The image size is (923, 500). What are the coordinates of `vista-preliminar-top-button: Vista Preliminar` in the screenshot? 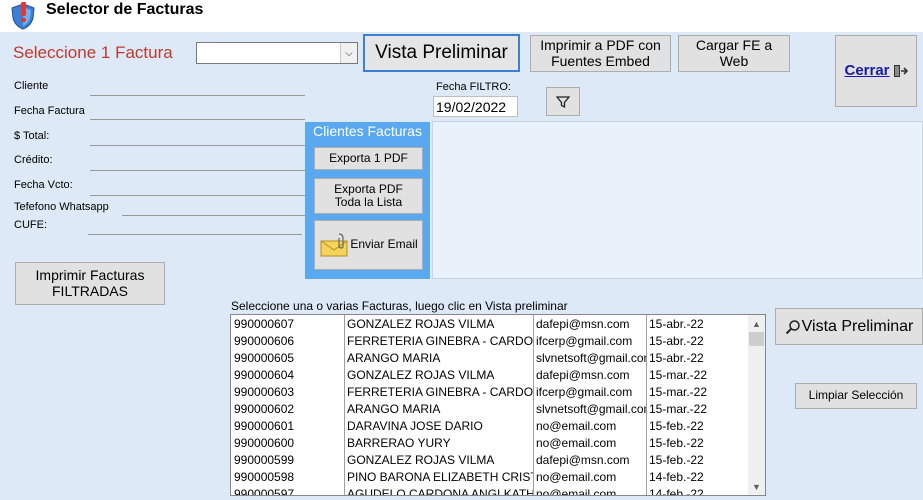 It's located at (441, 53).